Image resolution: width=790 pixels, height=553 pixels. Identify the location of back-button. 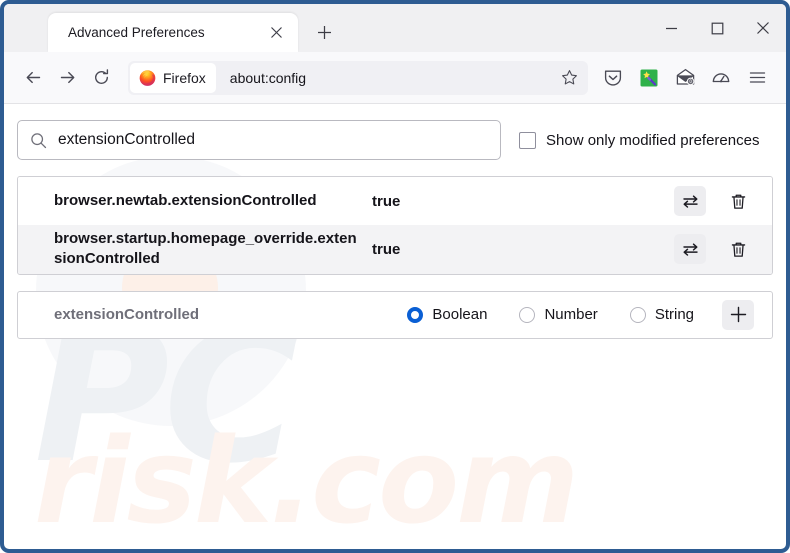
(33, 78).